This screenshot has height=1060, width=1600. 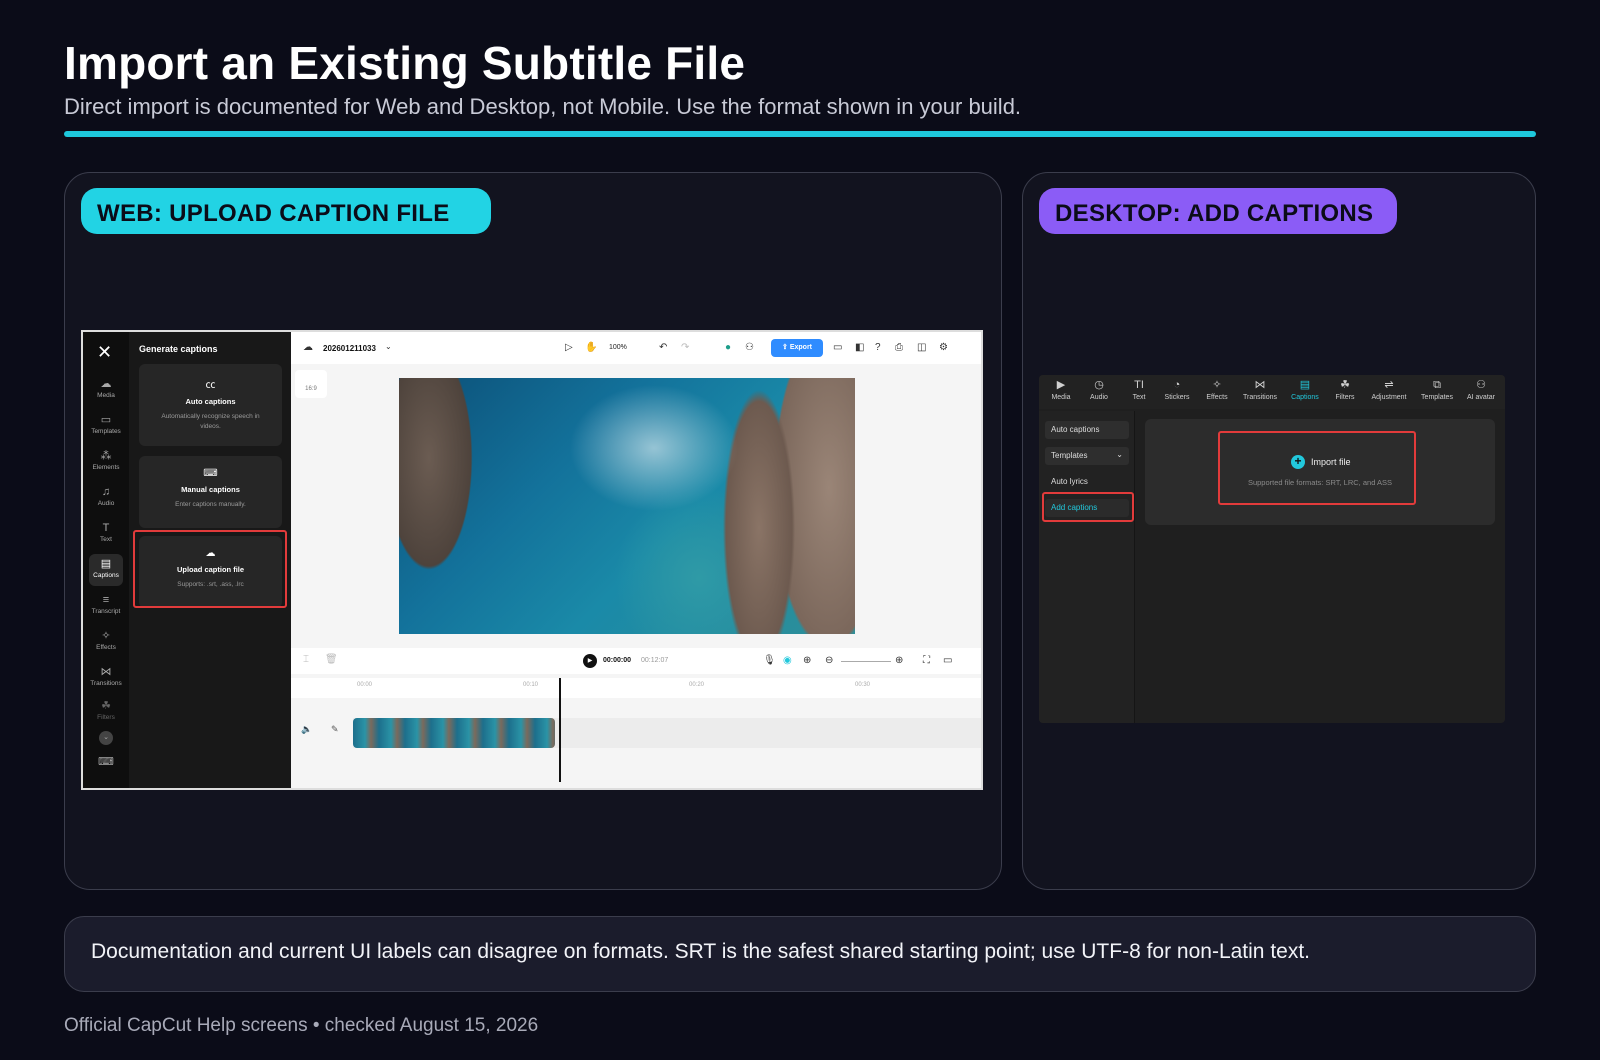 What do you see at coordinates (829, 660) in the screenshot?
I see `zoom-out-icon: ⊖` at bounding box center [829, 660].